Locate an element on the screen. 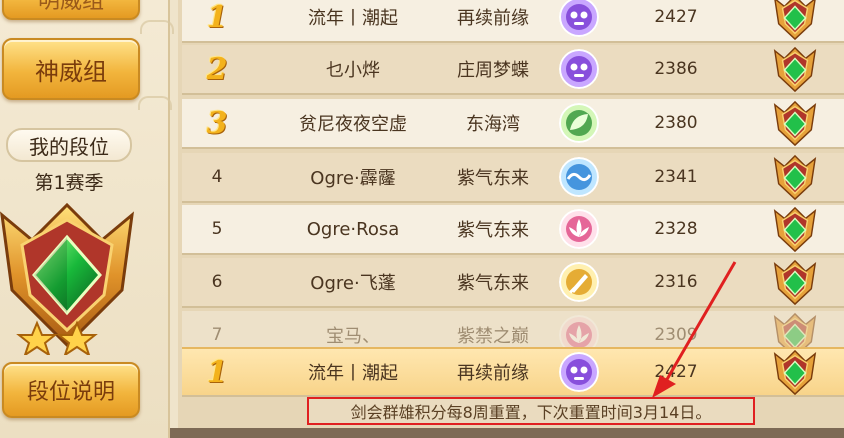 Image resolution: width=844 pixels, height=438 pixels. table-row: 5 Ogre·Rosa 紫气东来 2328 is located at coordinates (513, 230).